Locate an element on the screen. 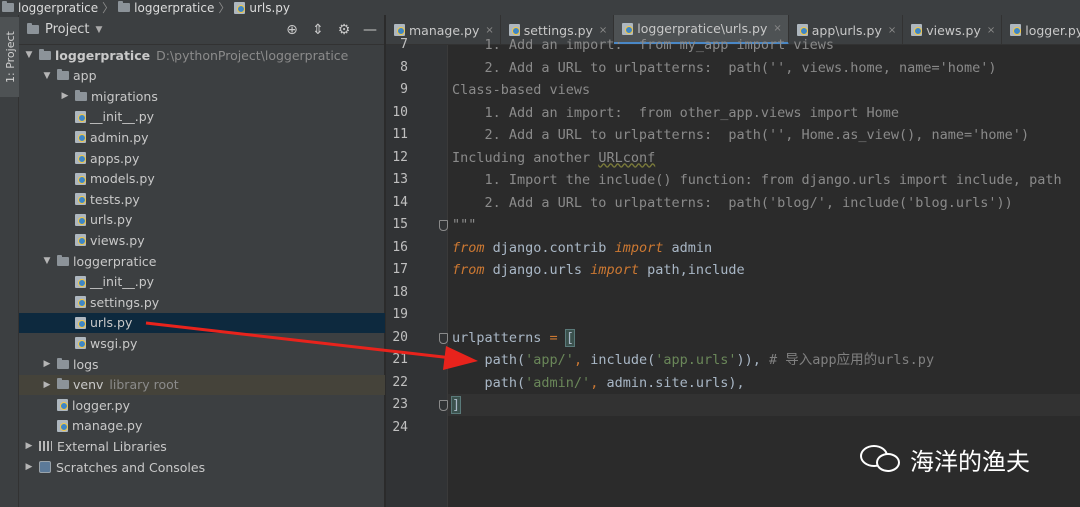 The height and width of the screenshot is (507, 1080). code-line: from django.urls import path,include is located at coordinates (598, 270).